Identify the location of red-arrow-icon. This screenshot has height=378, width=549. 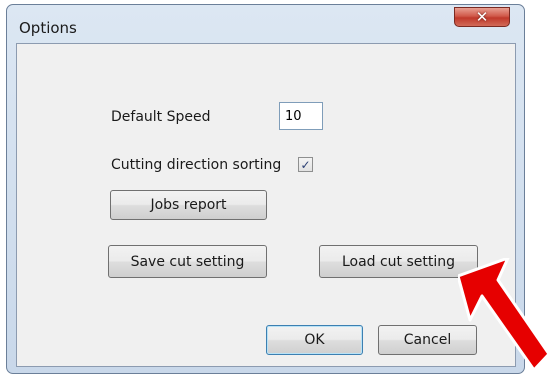
(503, 315).